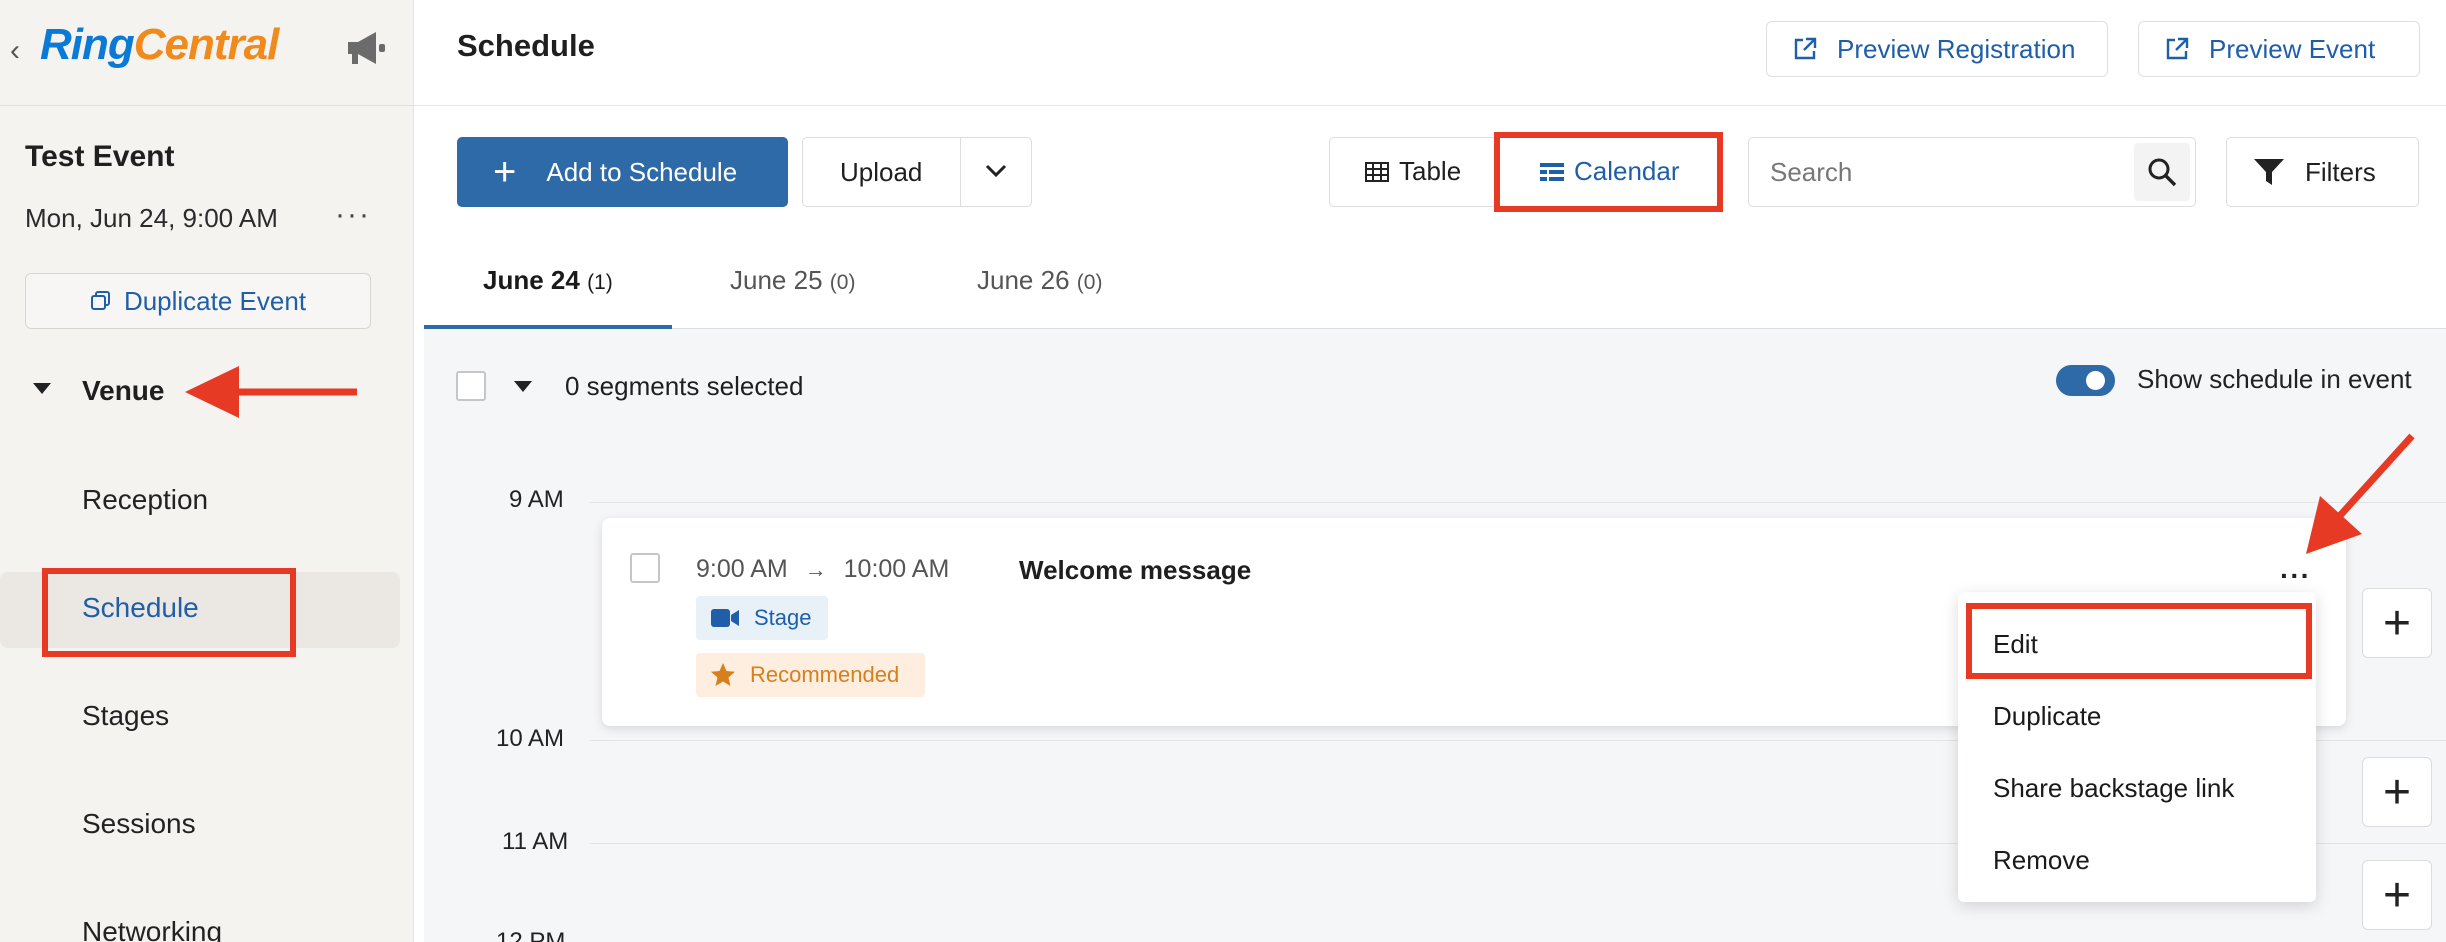 This screenshot has height=942, width=2446. What do you see at coordinates (1608, 172) in the screenshot?
I see `annotation-highlight-calendar` at bounding box center [1608, 172].